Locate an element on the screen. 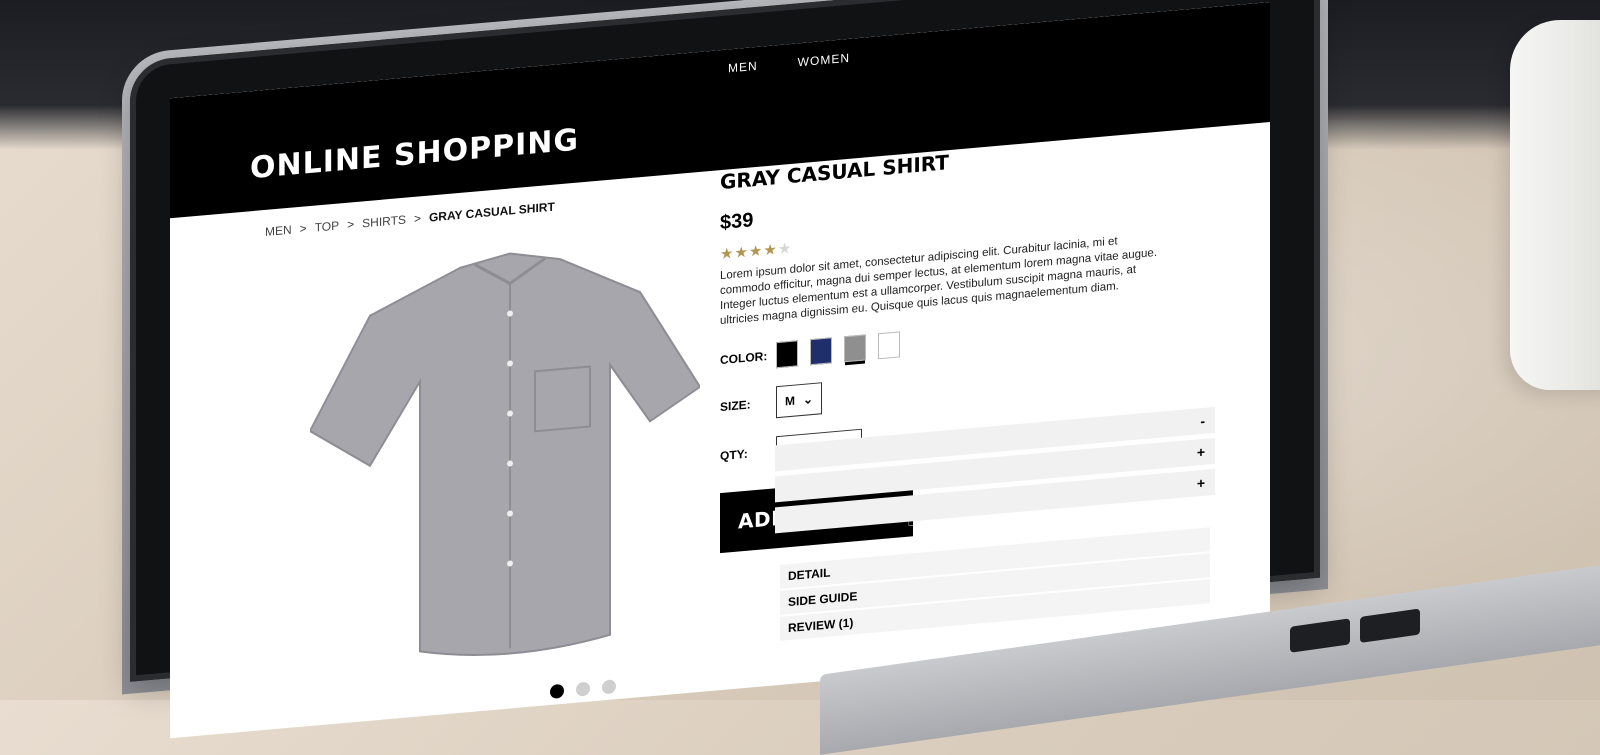 This screenshot has height=755, width=1600. breadcrumb-item-top: TOP is located at coordinates (327, 226).